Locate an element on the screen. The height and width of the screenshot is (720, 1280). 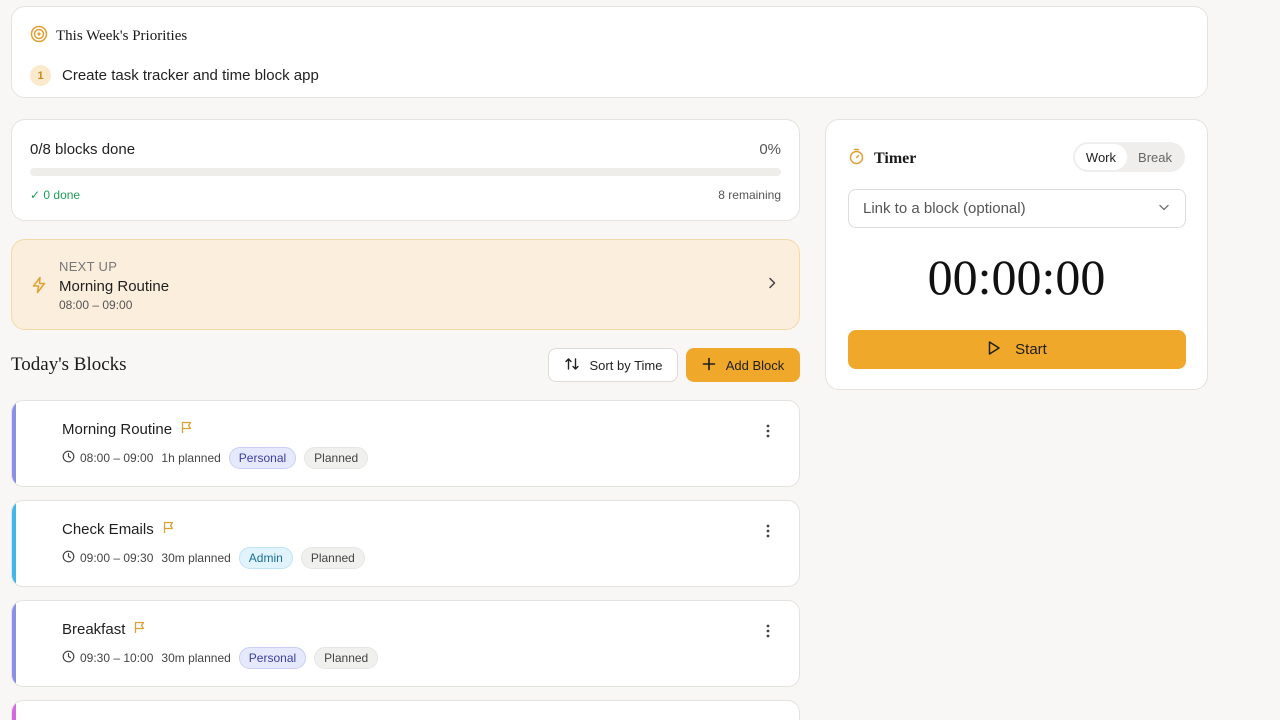
block-time: 08:00 – 09:00 is located at coordinates (107, 458).